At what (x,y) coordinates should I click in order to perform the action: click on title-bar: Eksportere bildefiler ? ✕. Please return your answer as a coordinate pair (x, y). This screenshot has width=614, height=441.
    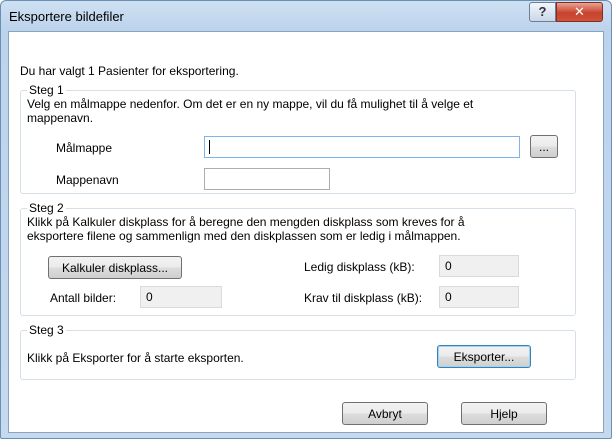
    Looking at the image, I should click on (306, 16).